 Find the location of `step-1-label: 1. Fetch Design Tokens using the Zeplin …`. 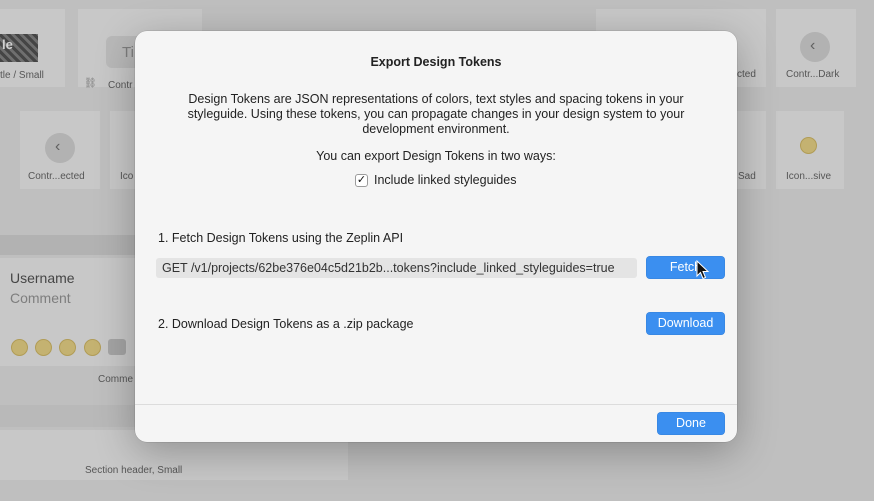

step-1-label: 1. Fetch Design Tokens using the Zeplin … is located at coordinates (281, 238).